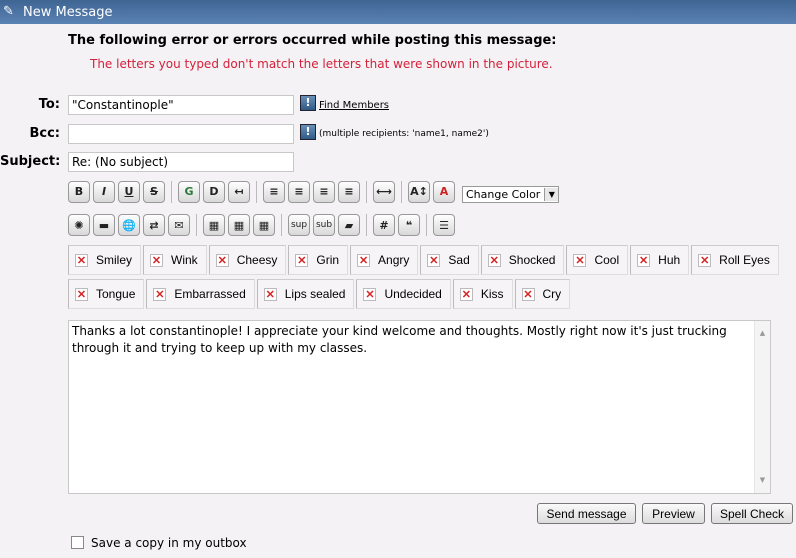 This screenshot has width=796, height=558. Describe the element at coordinates (175, 260) in the screenshot. I see `smiley-wink: ✕ Wink` at that location.